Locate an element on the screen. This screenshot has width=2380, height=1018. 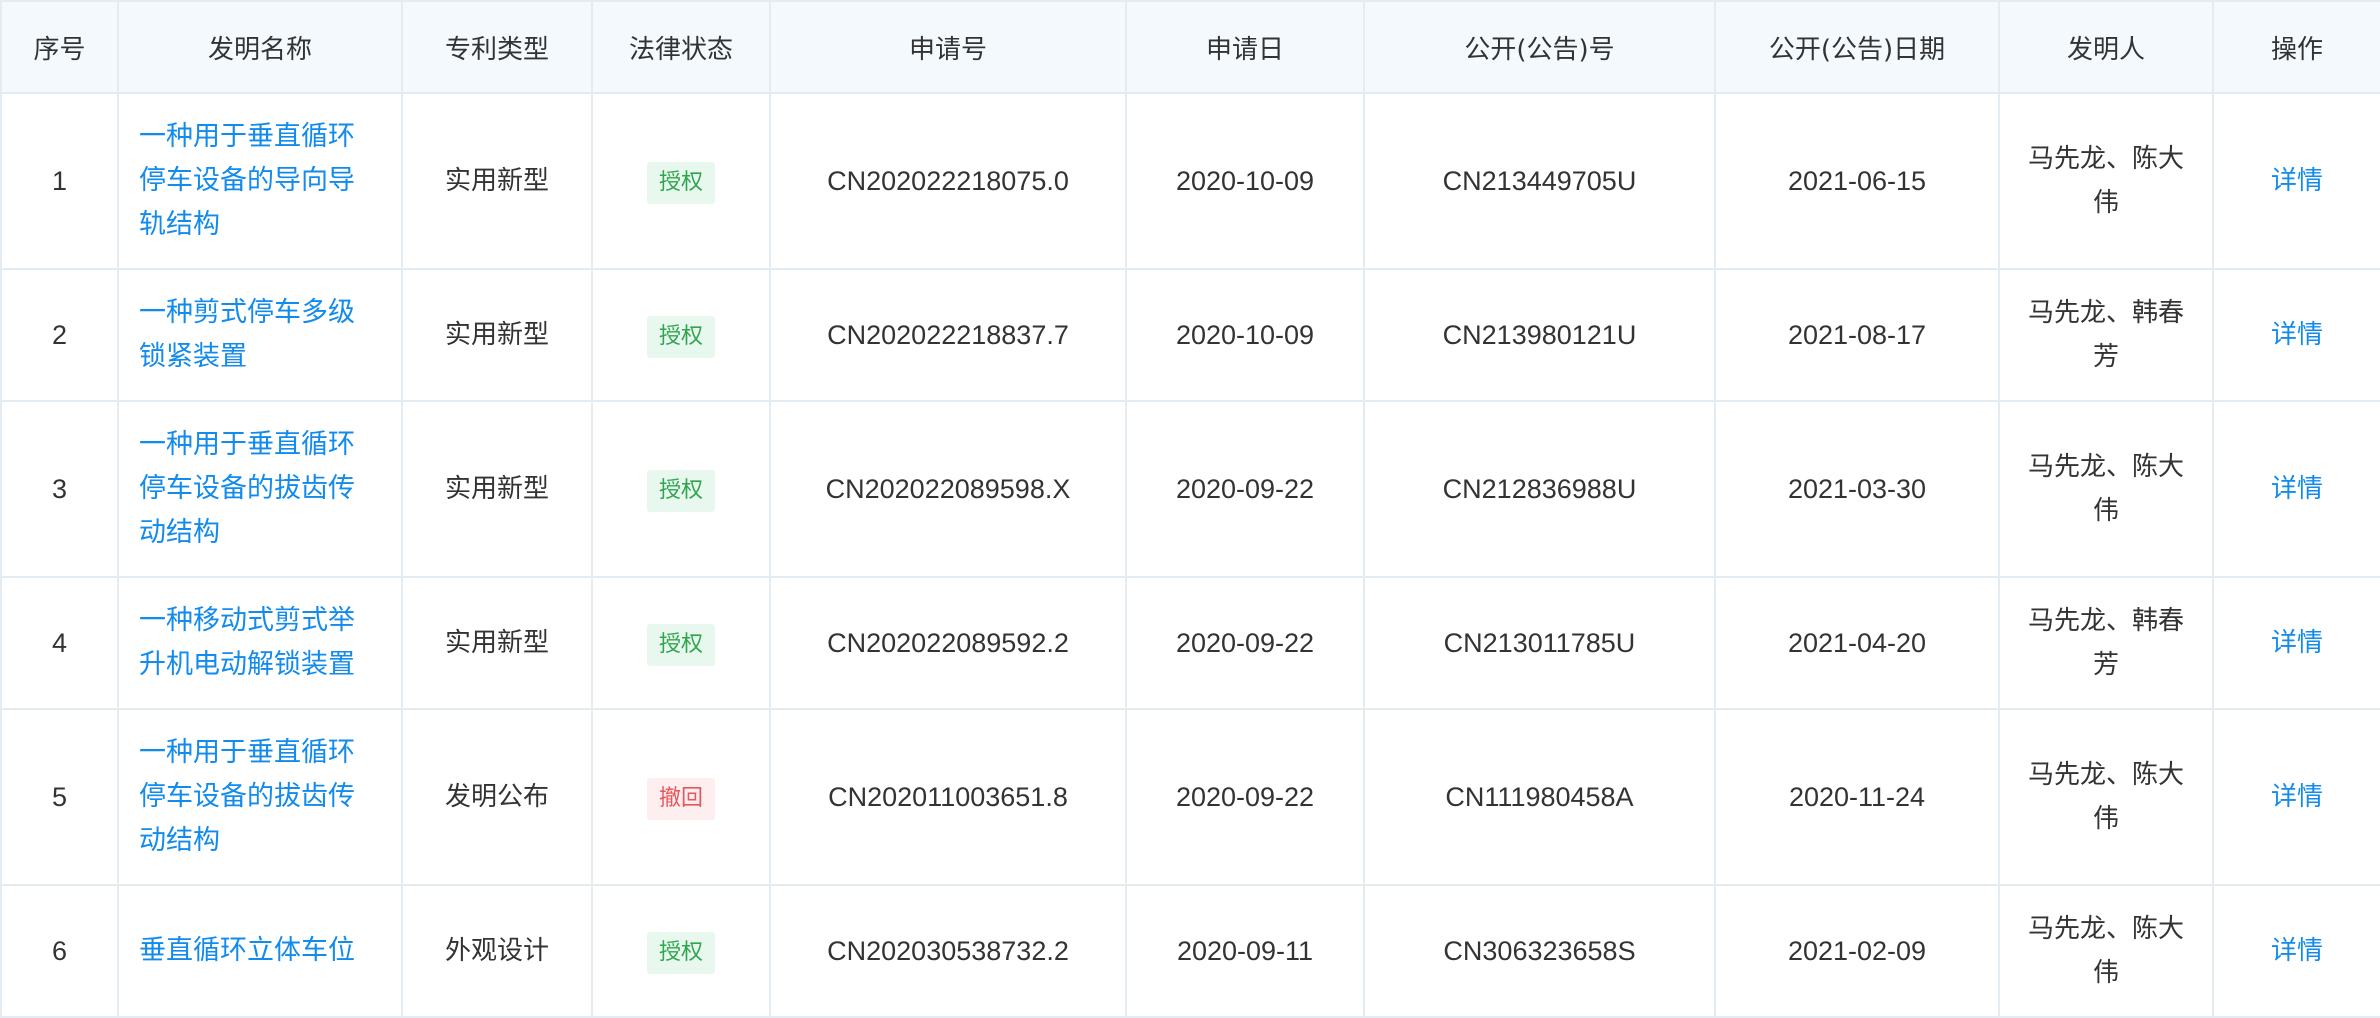
cell-index: 2 is located at coordinates (59, 335).